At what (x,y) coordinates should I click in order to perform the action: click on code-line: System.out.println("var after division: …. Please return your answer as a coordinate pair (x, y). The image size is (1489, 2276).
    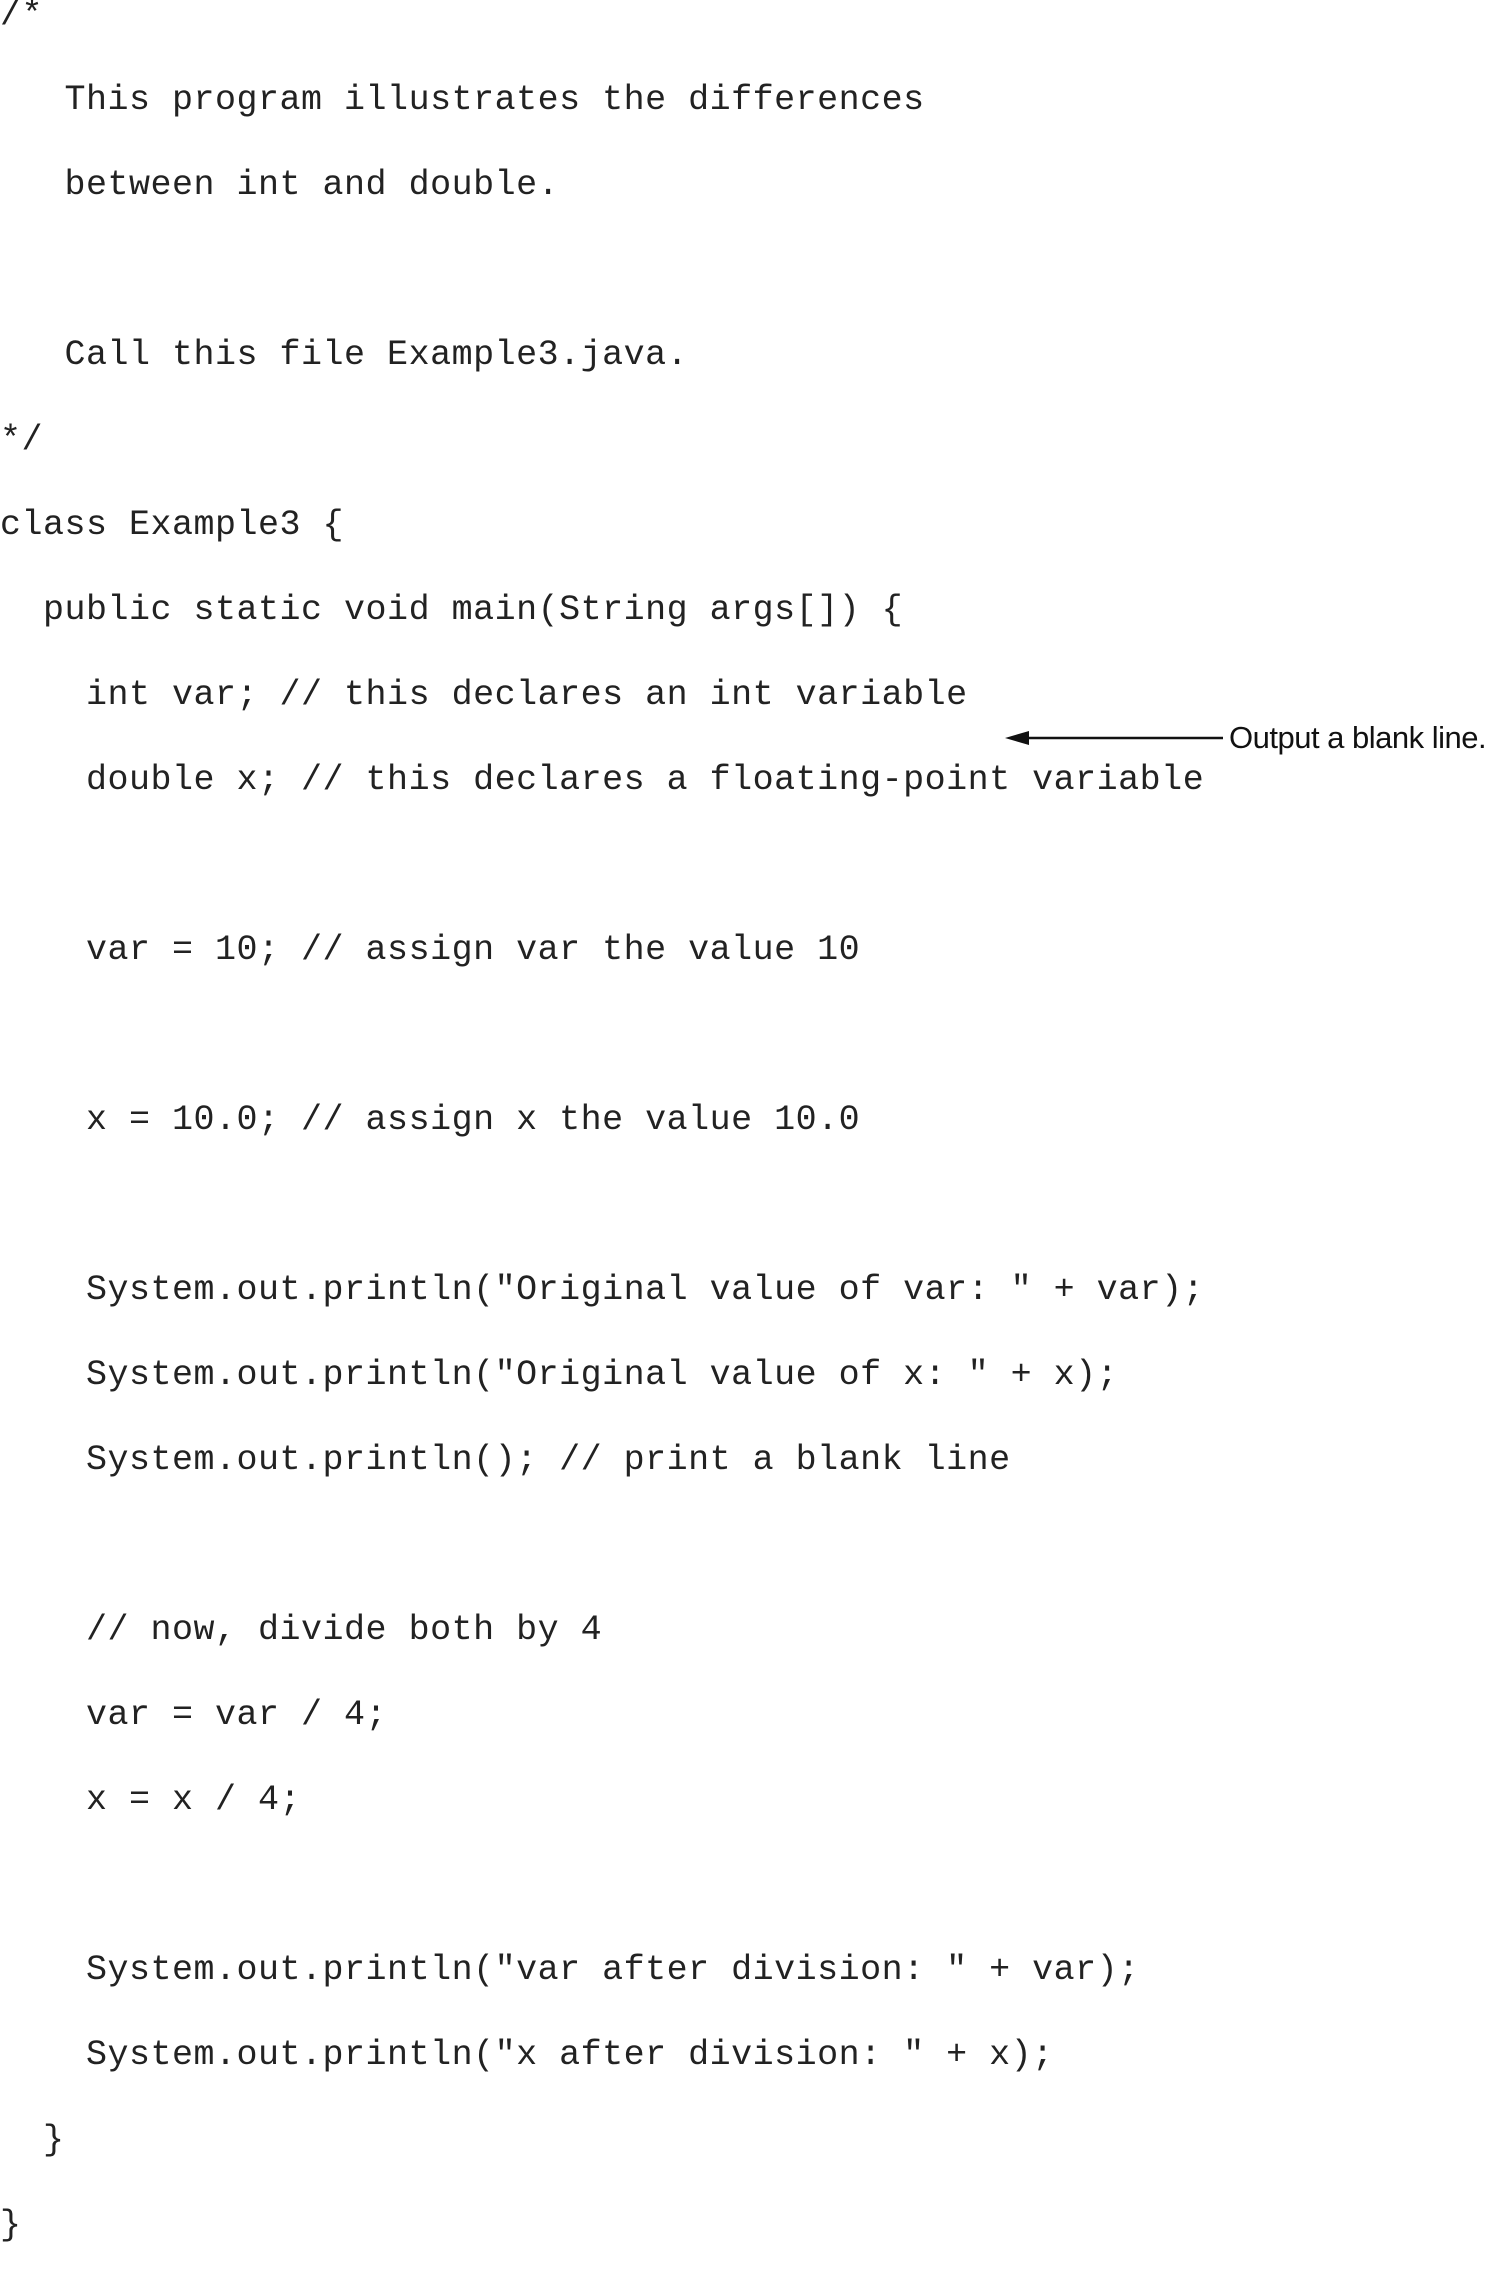
    Looking at the image, I should click on (570, 1970).